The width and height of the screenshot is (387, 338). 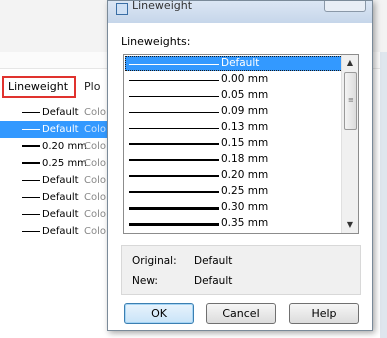 What do you see at coordinates (245, 95) in the screenshot?
I see `lineweight-option-label: 0.05 mm` at bounding box center [245, 95].